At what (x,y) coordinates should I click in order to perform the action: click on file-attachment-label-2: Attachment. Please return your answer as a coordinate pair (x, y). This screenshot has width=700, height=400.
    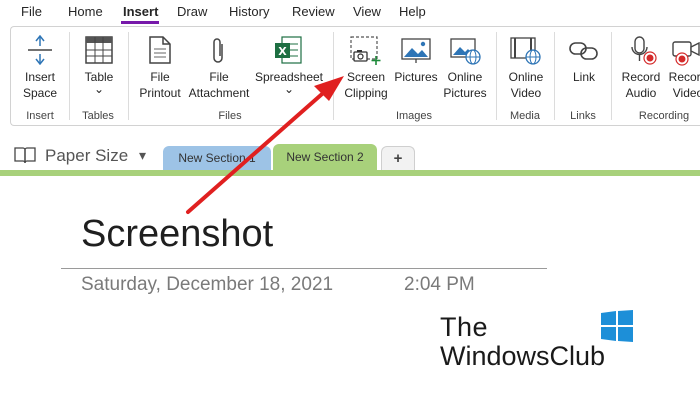
    Looking at the image, I should click on (219, 93).